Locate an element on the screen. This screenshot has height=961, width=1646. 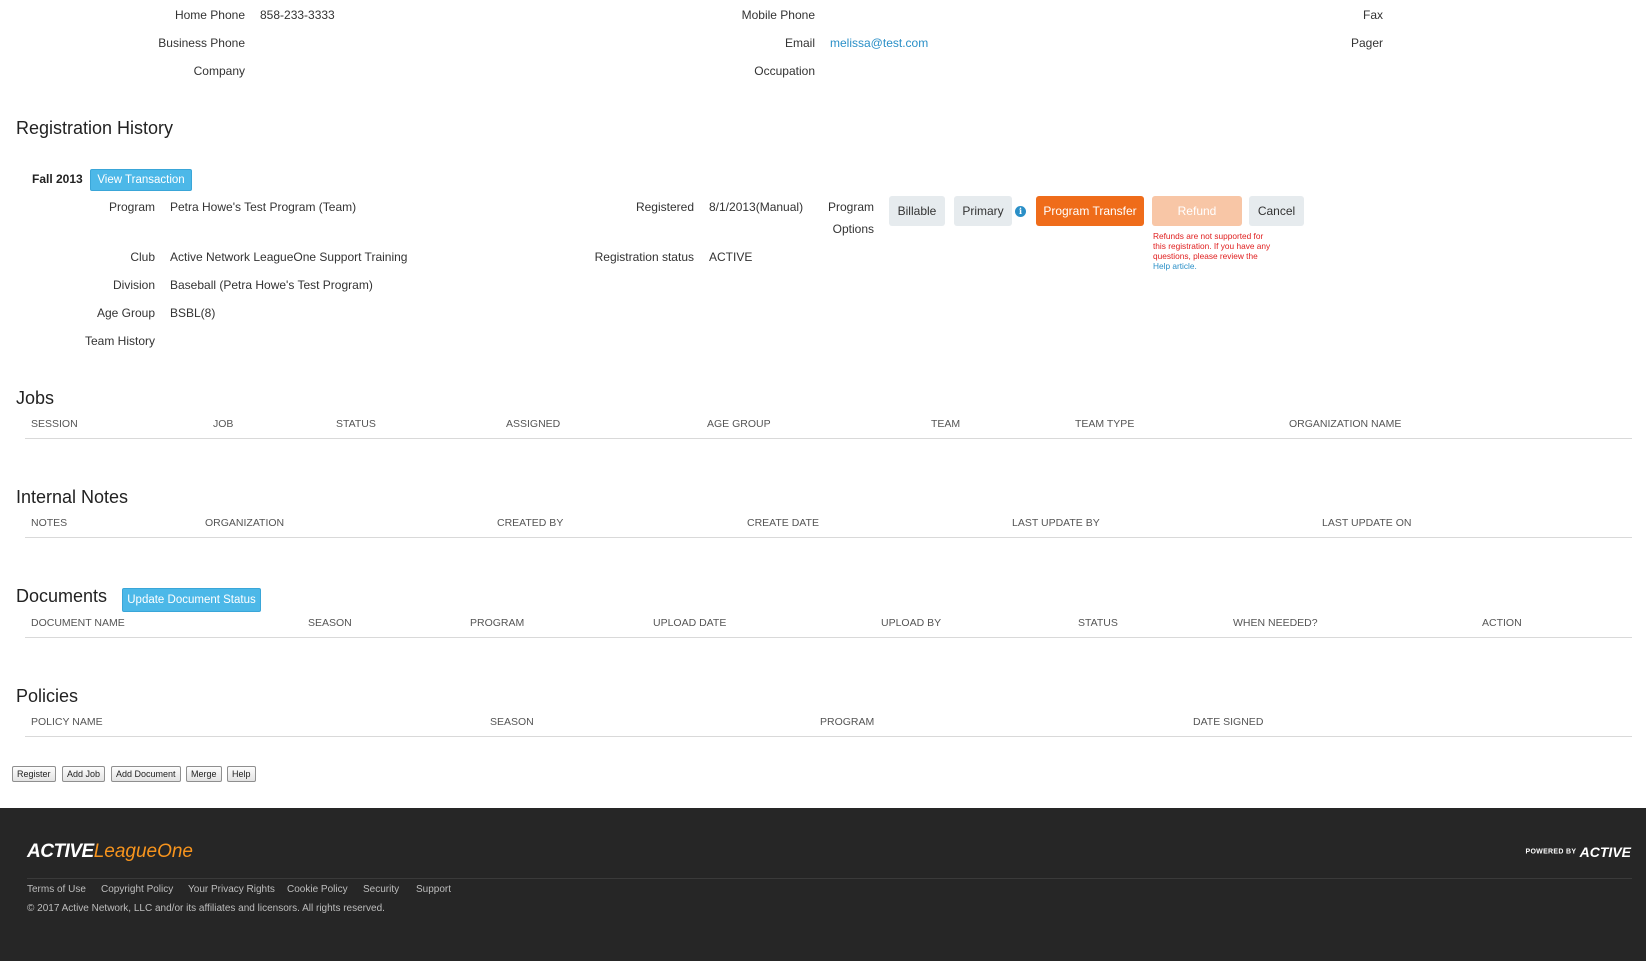
powered-by-text: POWERED BY is located at coordinates (1551, 852).